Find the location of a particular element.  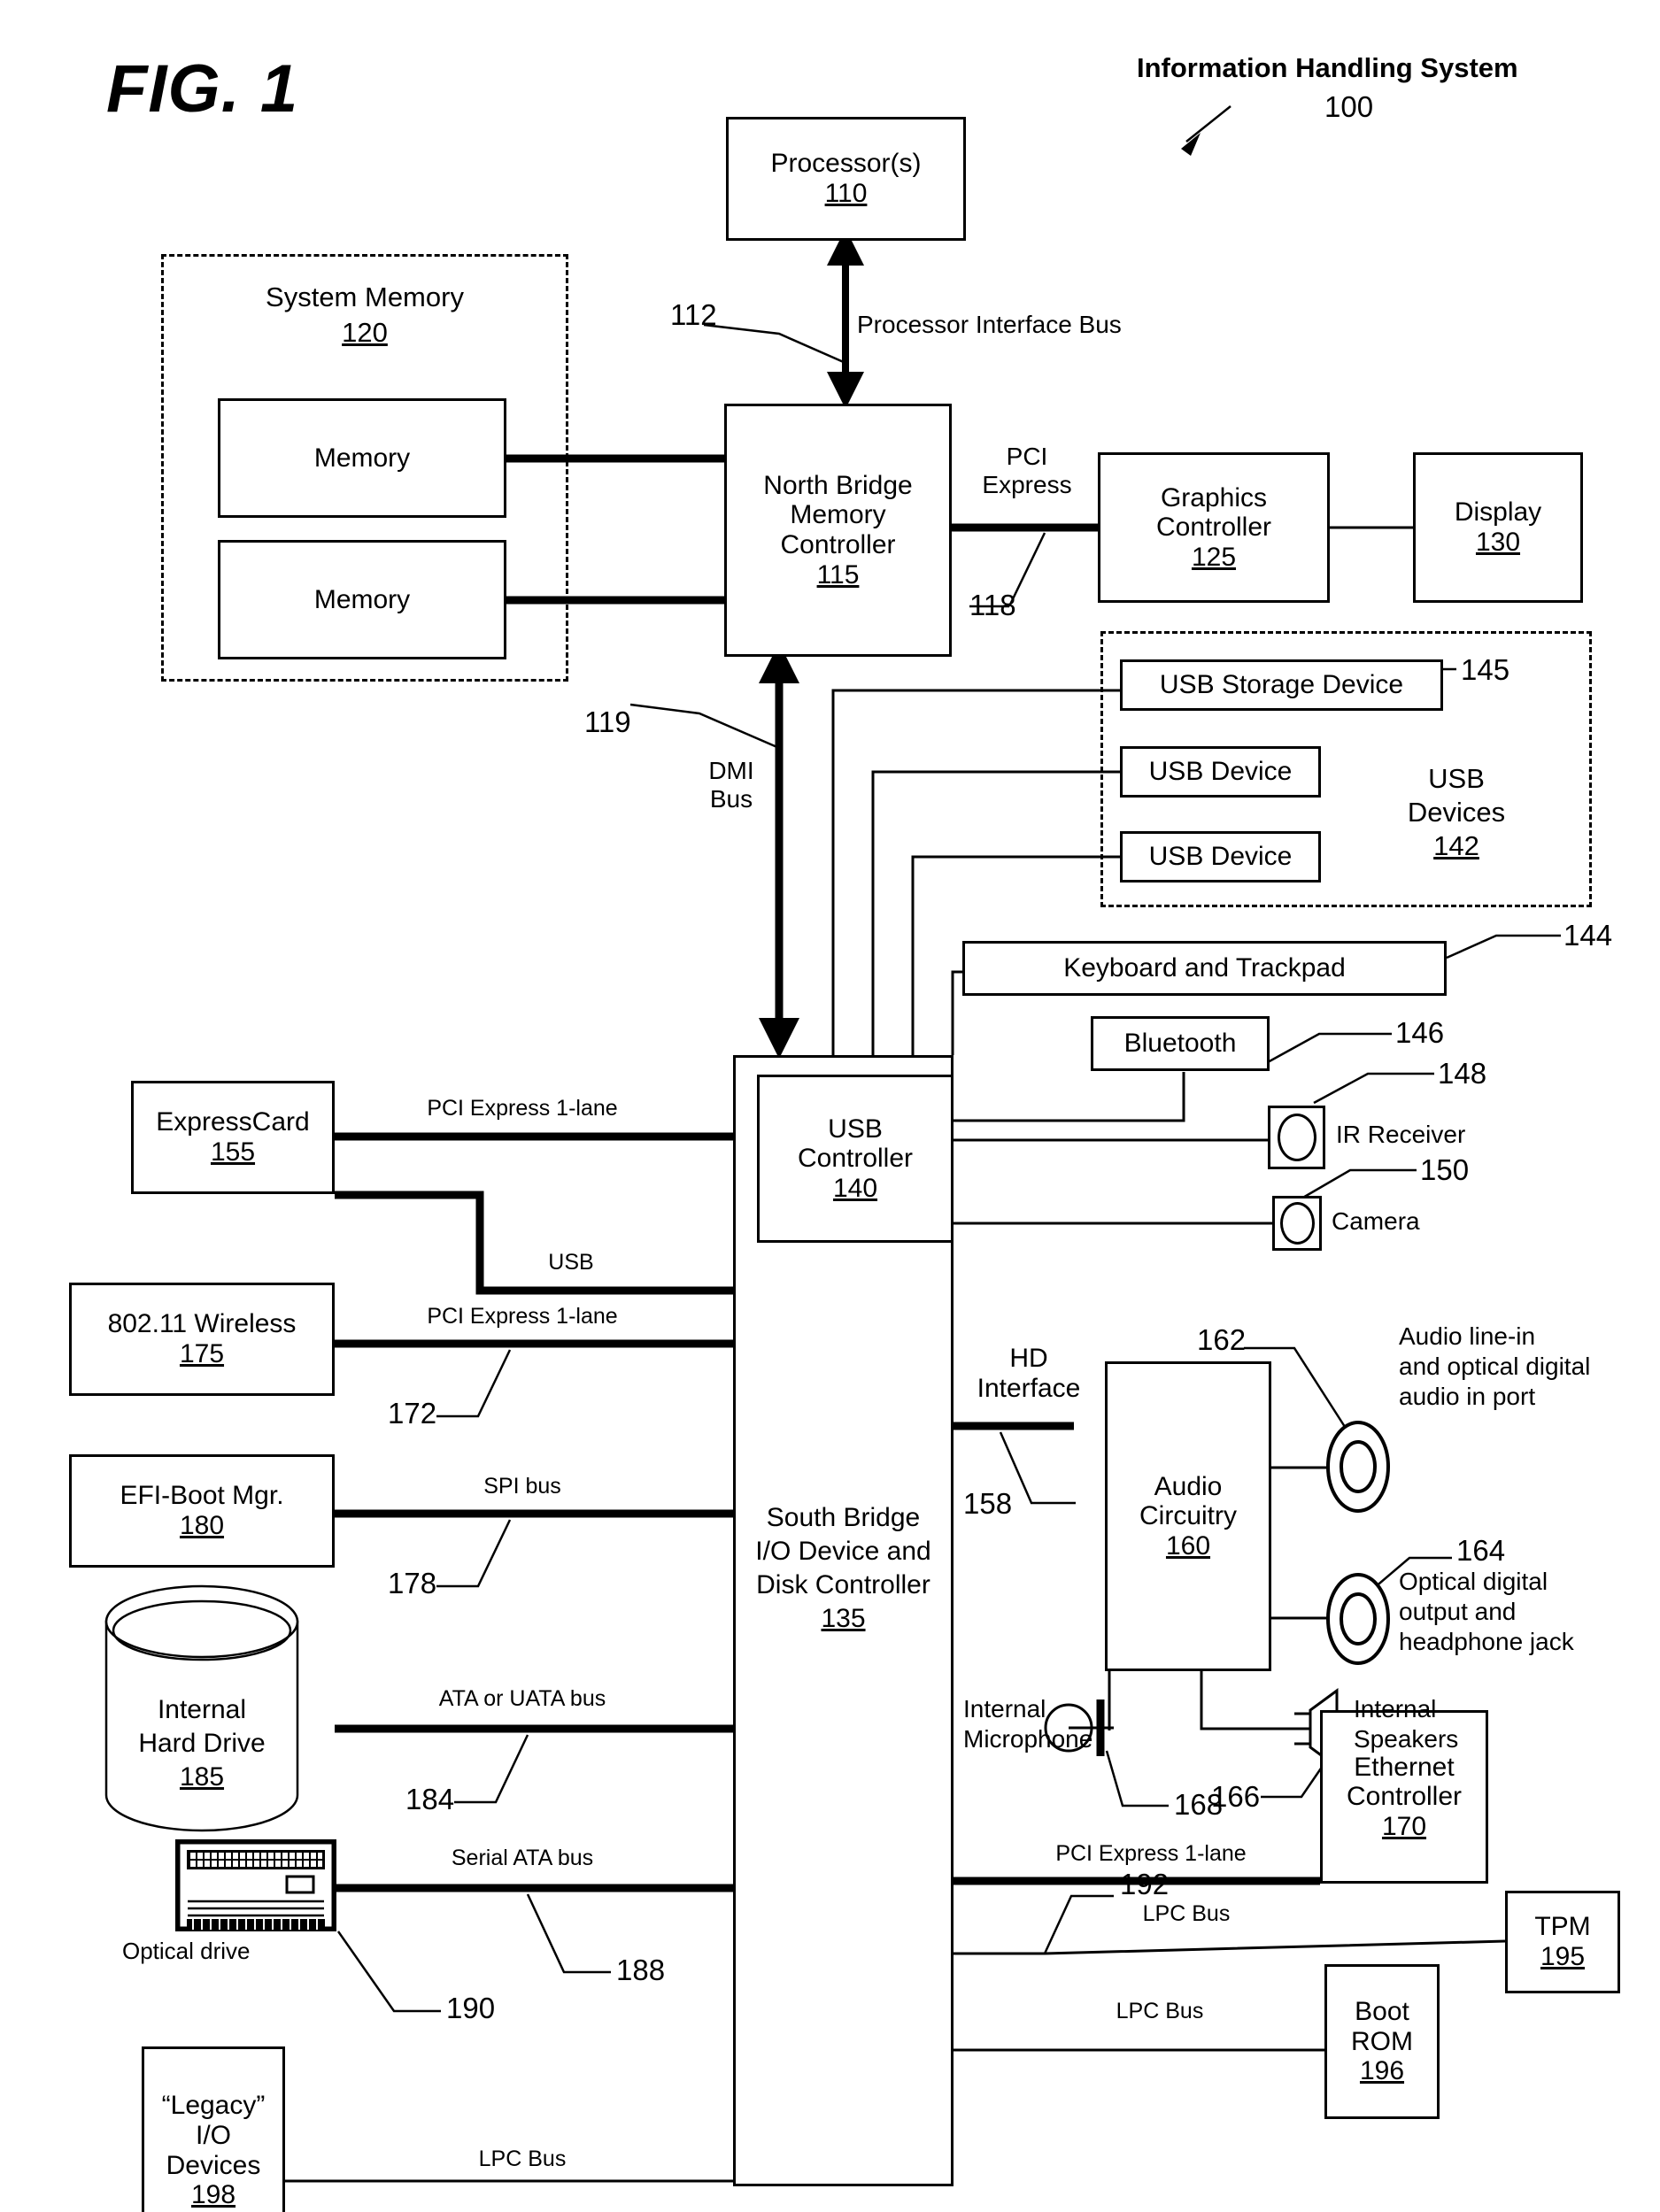

graphics-controller-line2: Controller is located at coordinates (1213, 528).